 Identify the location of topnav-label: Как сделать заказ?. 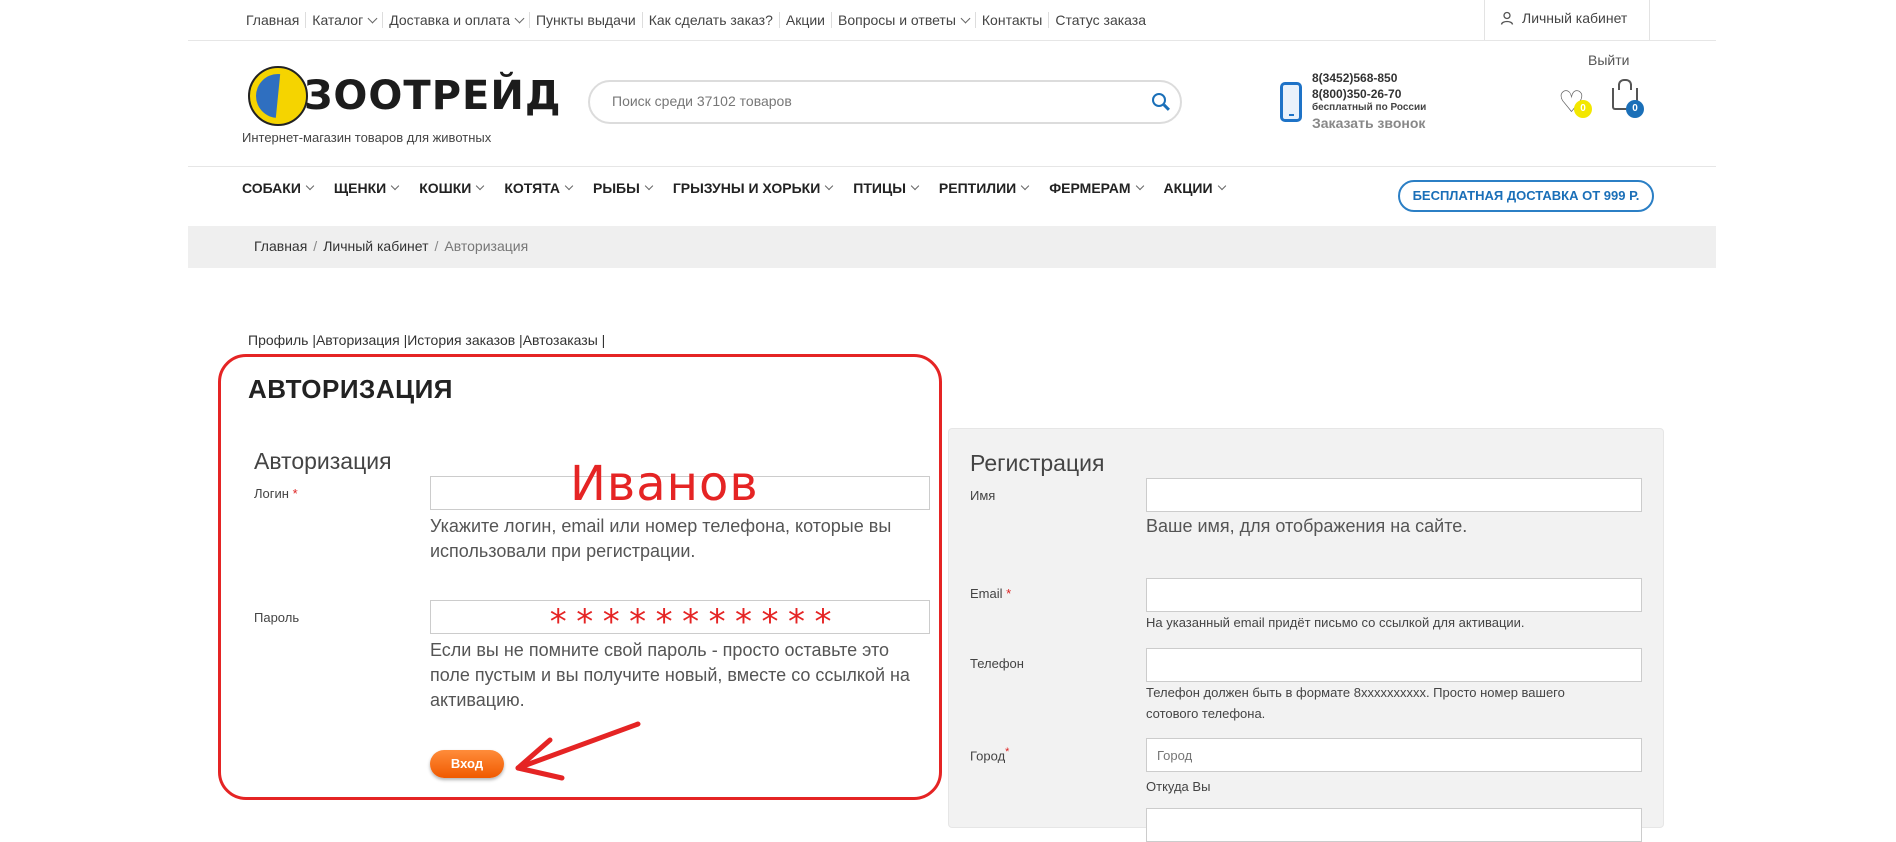
(710, 20).